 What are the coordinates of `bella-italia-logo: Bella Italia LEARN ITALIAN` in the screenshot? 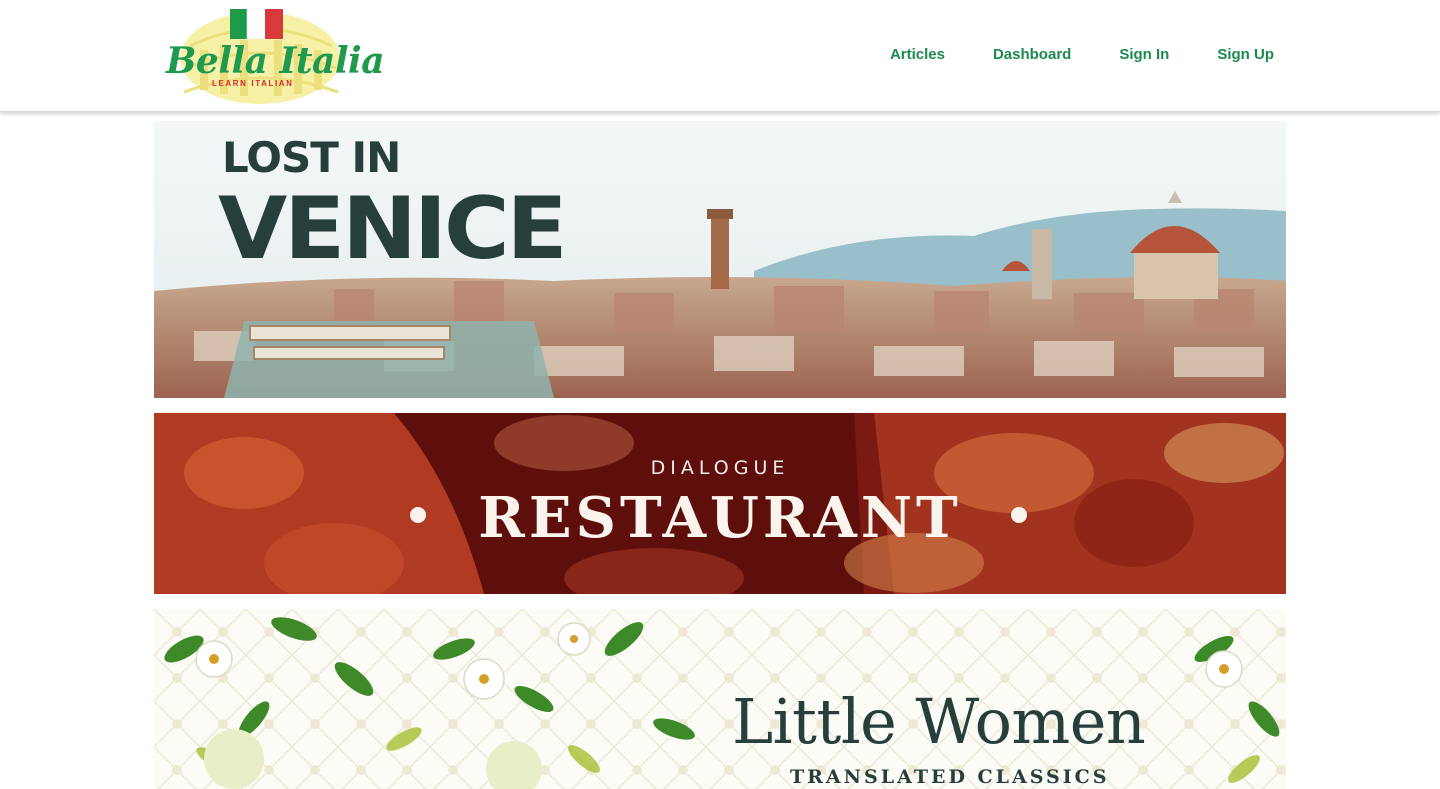 It's located at (273, 56).